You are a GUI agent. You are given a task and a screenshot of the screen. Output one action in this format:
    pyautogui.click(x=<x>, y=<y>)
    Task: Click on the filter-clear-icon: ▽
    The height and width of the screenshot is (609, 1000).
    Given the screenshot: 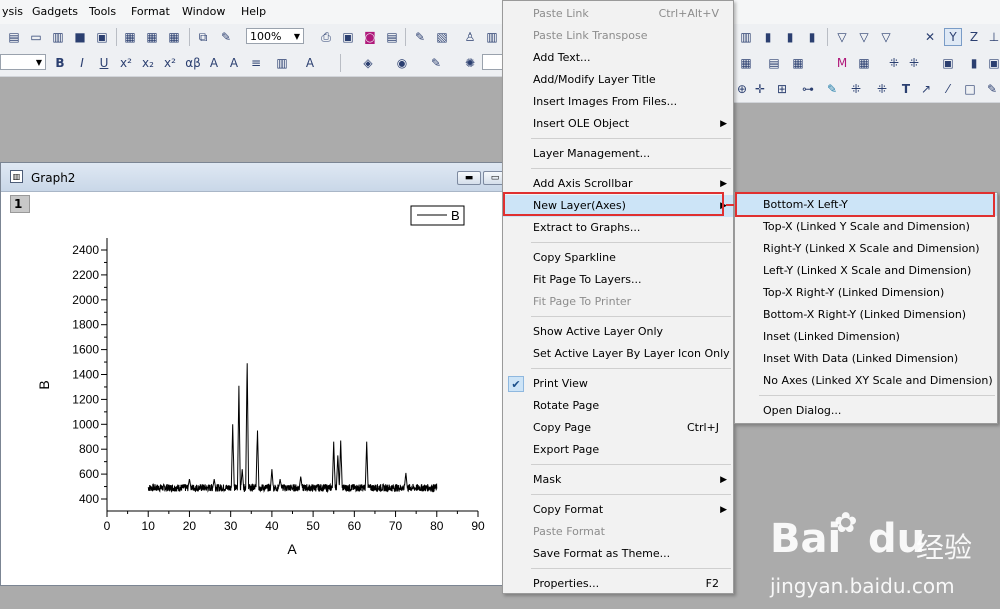 What is the action you would take?
    pyautogui.click(x=864, y=37)
    